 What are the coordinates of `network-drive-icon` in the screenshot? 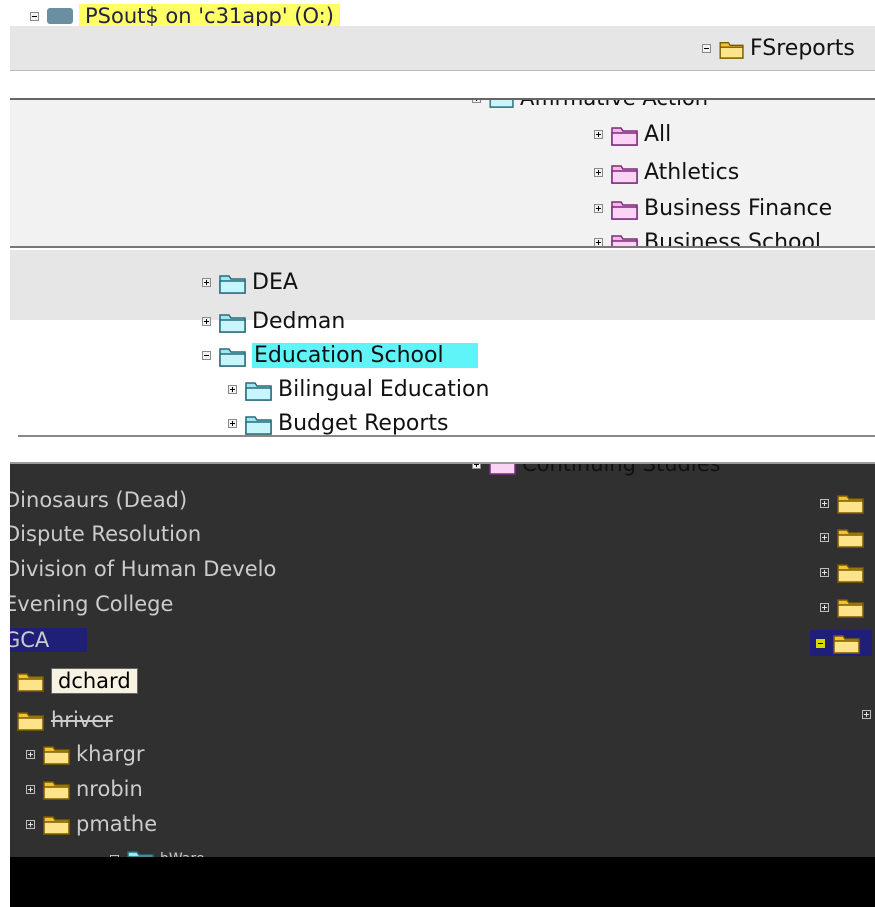 It's located at (60, 16).